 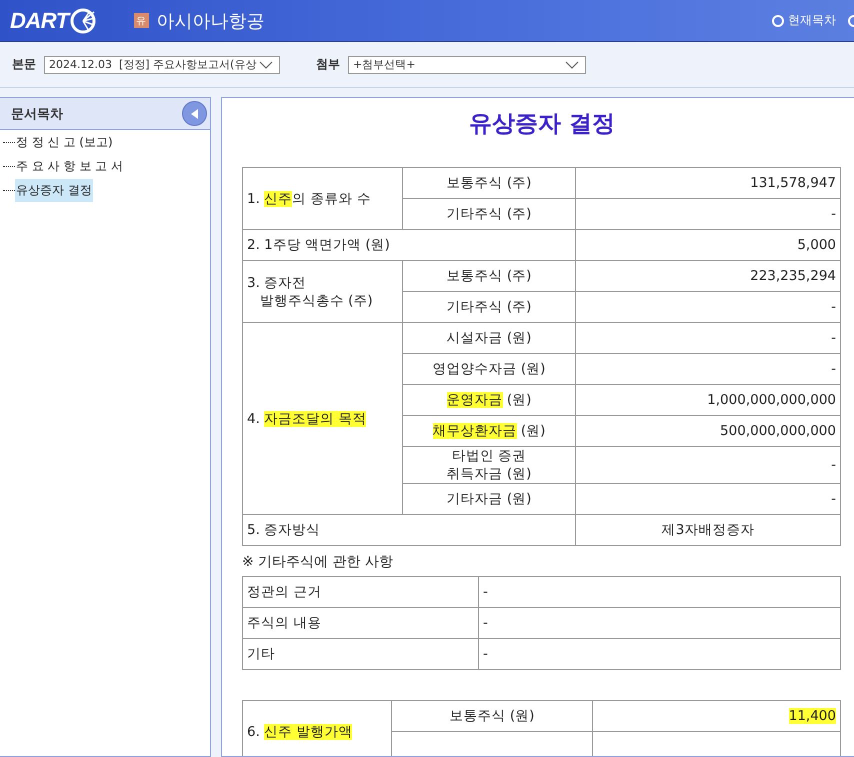 I want to click on table-cell: 5,000, so click(x=708, y=245).